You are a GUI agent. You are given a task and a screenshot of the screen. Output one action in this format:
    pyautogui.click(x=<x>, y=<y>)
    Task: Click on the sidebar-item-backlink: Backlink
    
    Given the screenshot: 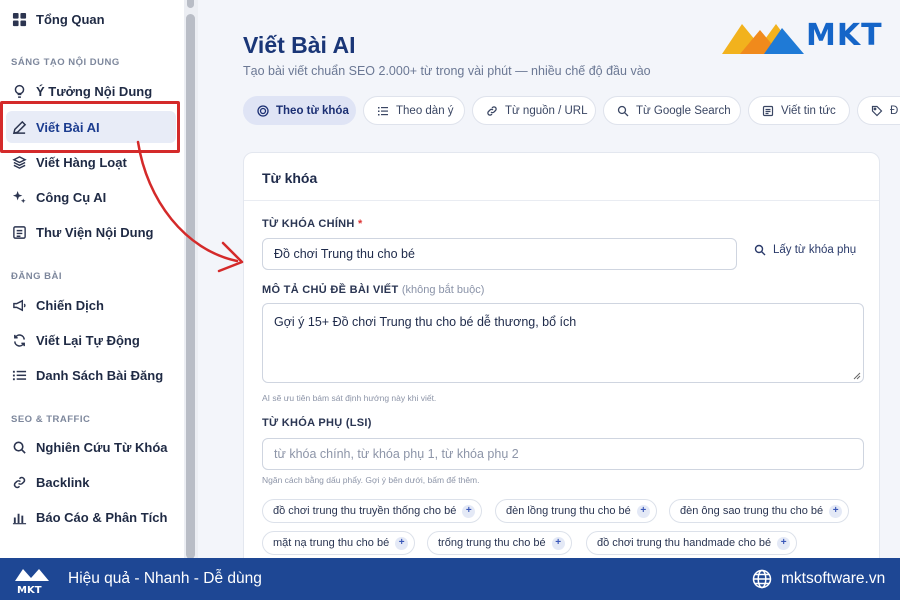 What is the action you would take?
    pyautogui.click(x=91, y=482)
    